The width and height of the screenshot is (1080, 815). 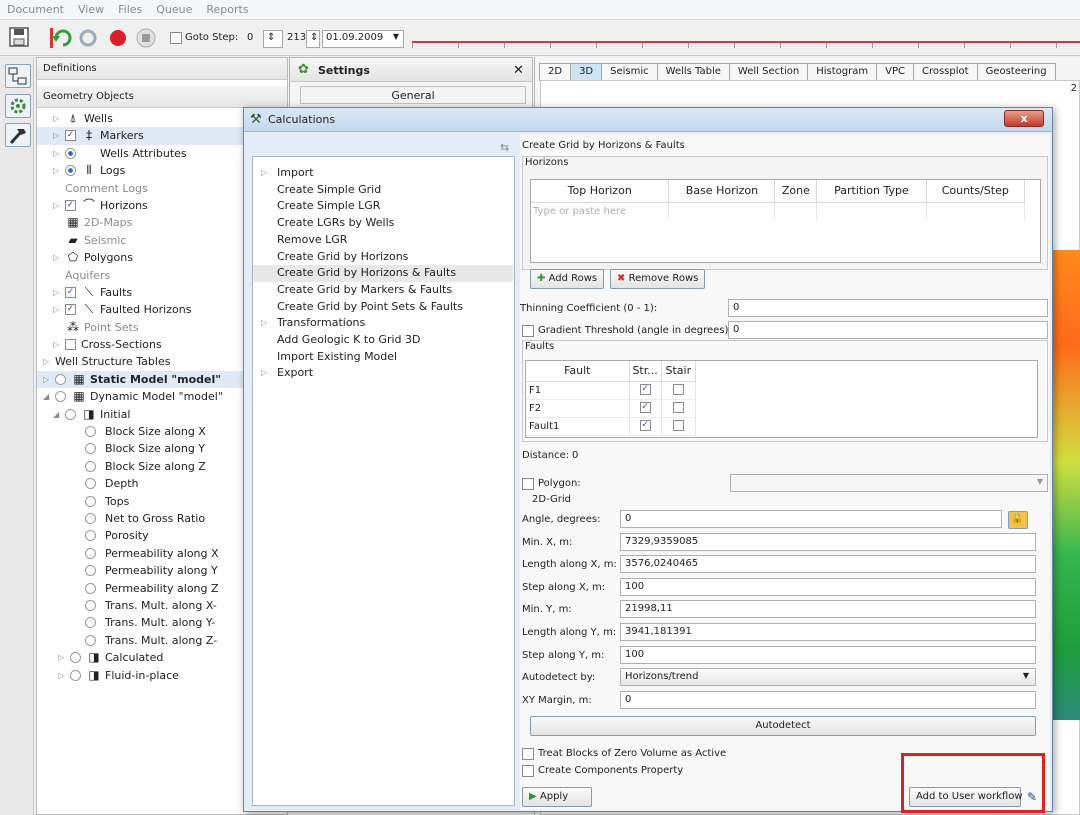 I want to click on stop-icon, so click(x=146, y=38).